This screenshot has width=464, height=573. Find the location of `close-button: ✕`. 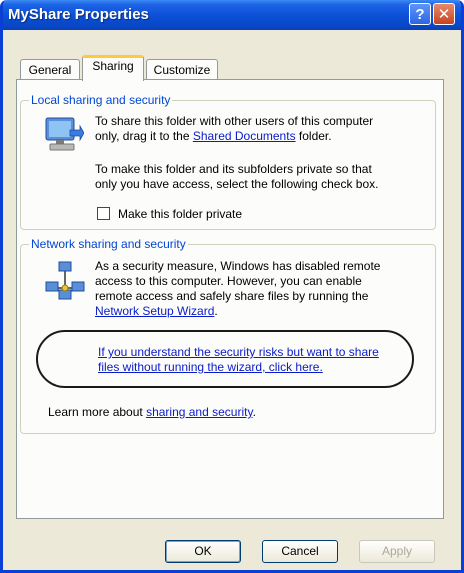

close-button: ✕ is located at coordinates (444, 14).